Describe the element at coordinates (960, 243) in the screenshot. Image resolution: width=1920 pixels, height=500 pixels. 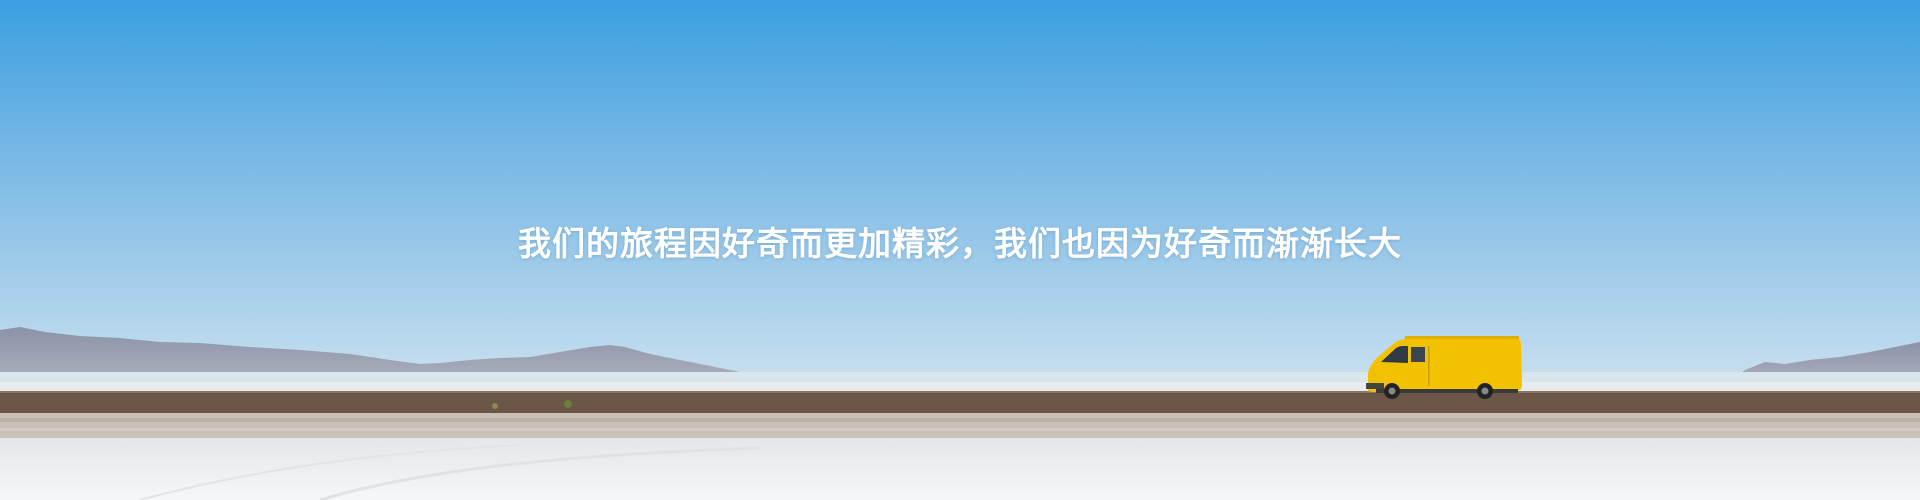
I see `hero-headline: 我们的旅程因好奇而更加精彩，我们也因为好奇而渐渐长大` at that location.